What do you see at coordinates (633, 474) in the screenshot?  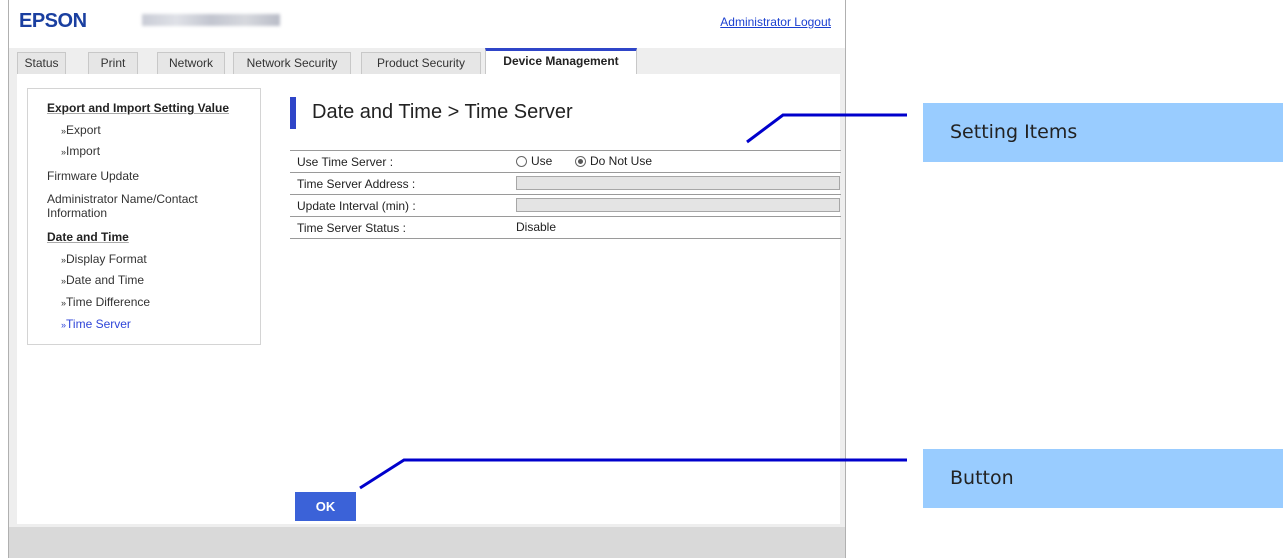 I see `button-leader-line` at bounding box center [633, 474].